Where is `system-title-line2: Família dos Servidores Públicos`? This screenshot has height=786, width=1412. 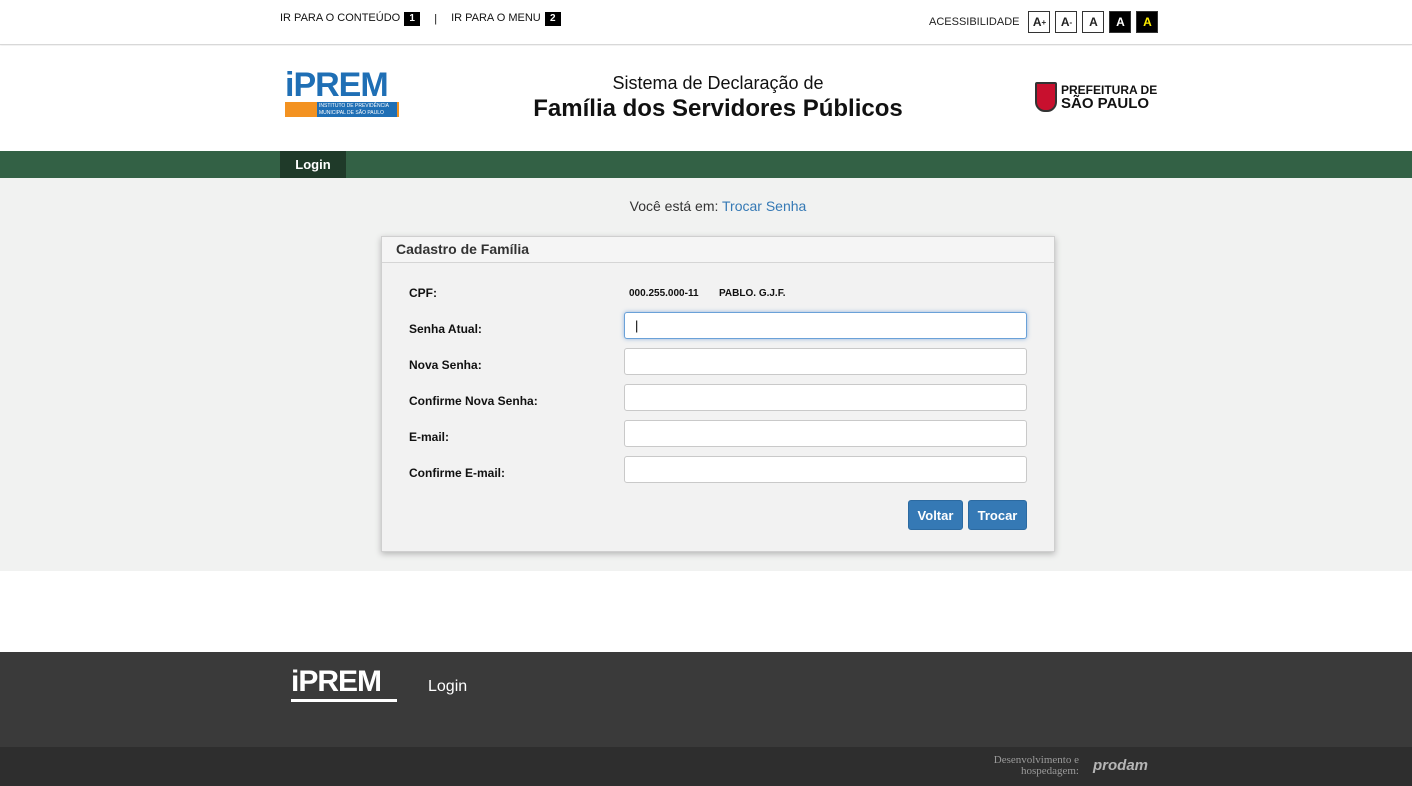
system-title-line2: Família dos Servidores Públicos is located at coordinates (718, 108).